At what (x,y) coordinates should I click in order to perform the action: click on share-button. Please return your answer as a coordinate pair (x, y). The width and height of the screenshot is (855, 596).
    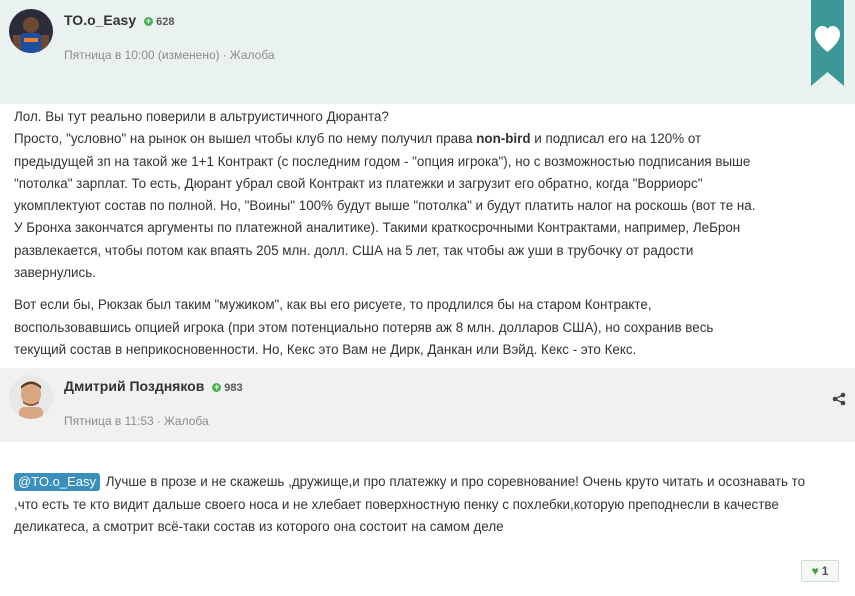
    Looking at the image, I should click on (839, 399).